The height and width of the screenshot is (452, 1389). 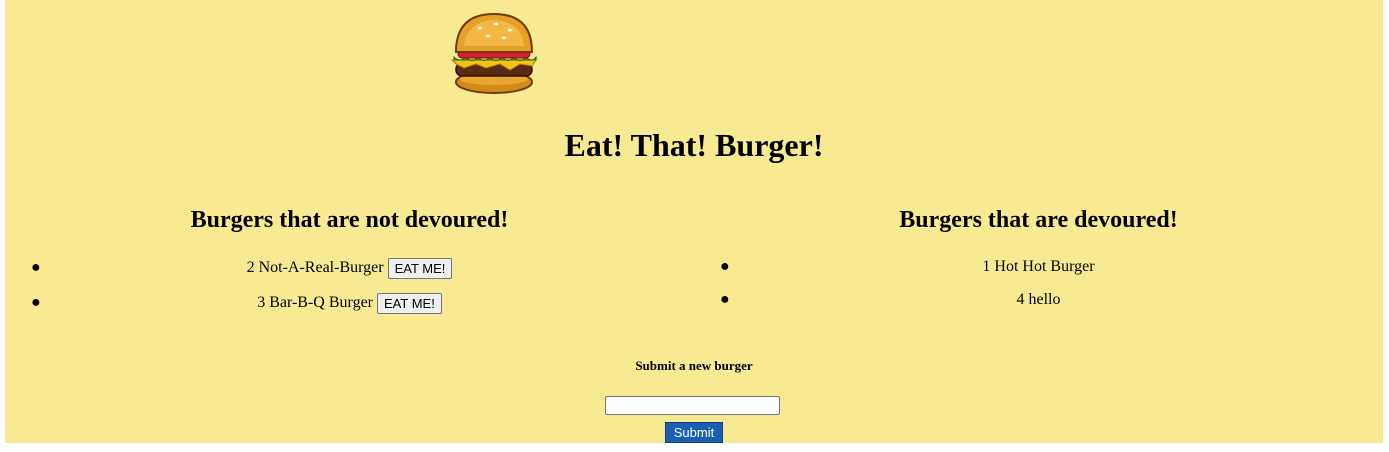 What do you see at coordinates (694, 365) in the screenshot?
I see `submit-burger-label: Submit a new burger` at bounding box center [694, 365].